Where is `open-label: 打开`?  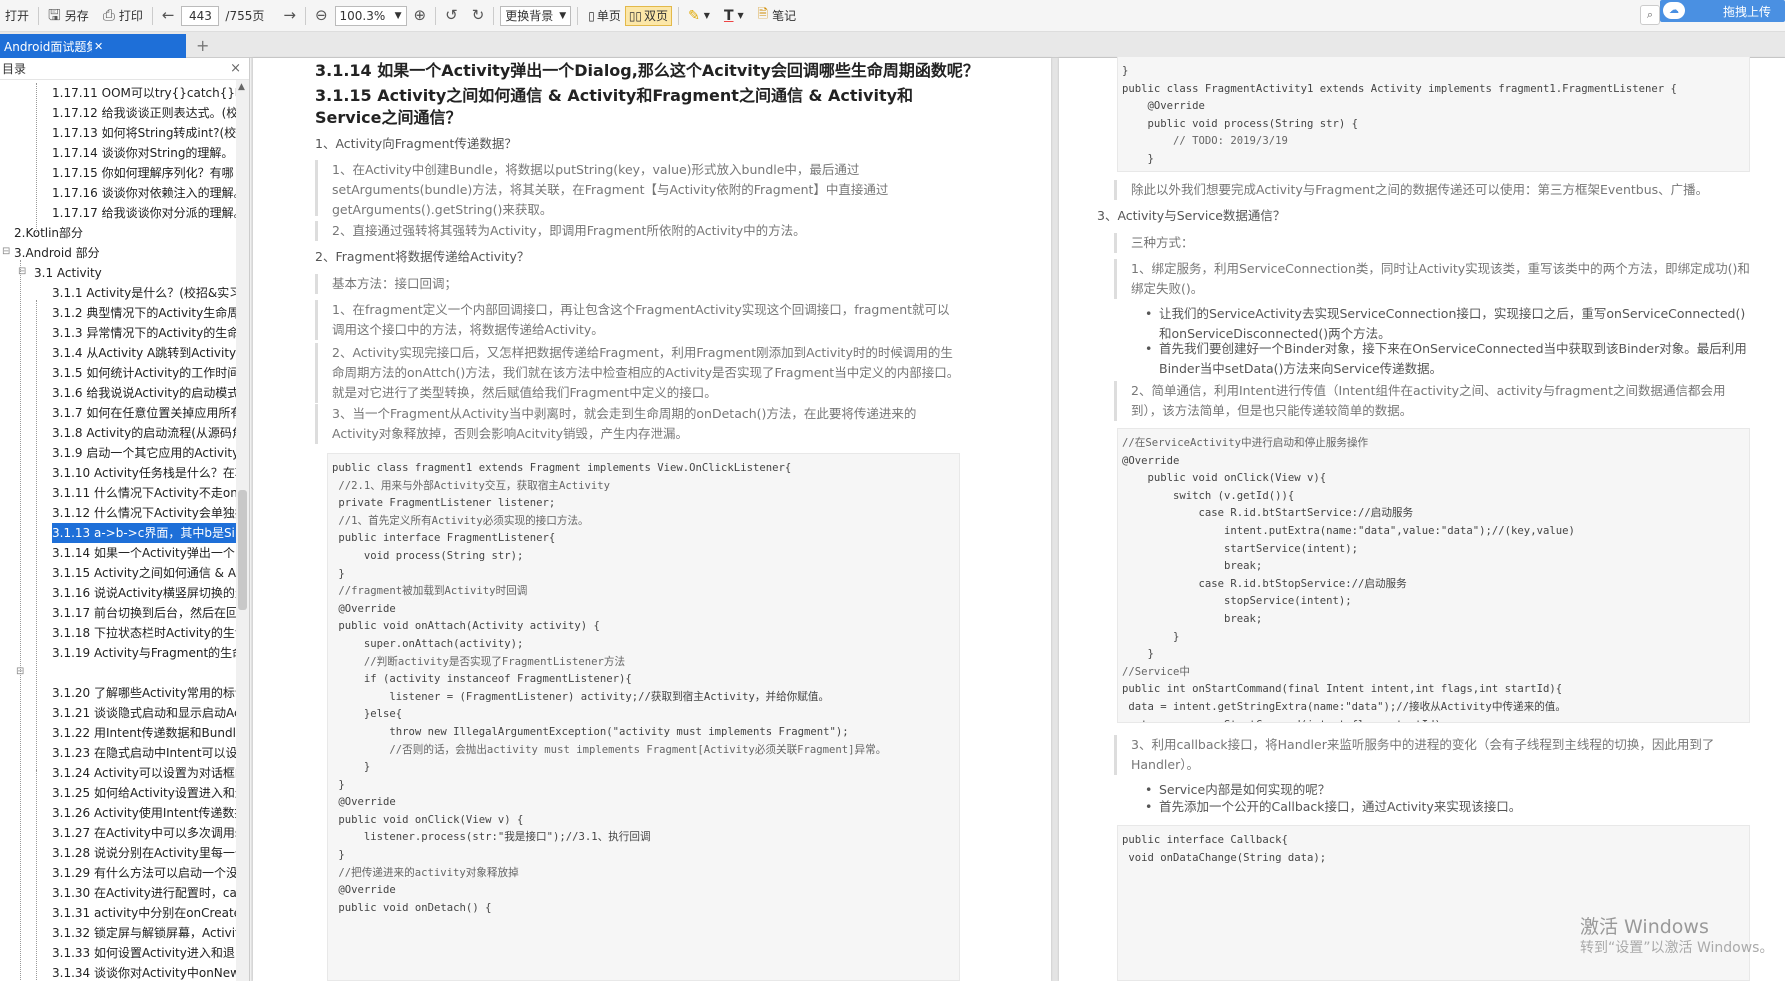 open-label: 打开 is located at coordinates (17, 16).